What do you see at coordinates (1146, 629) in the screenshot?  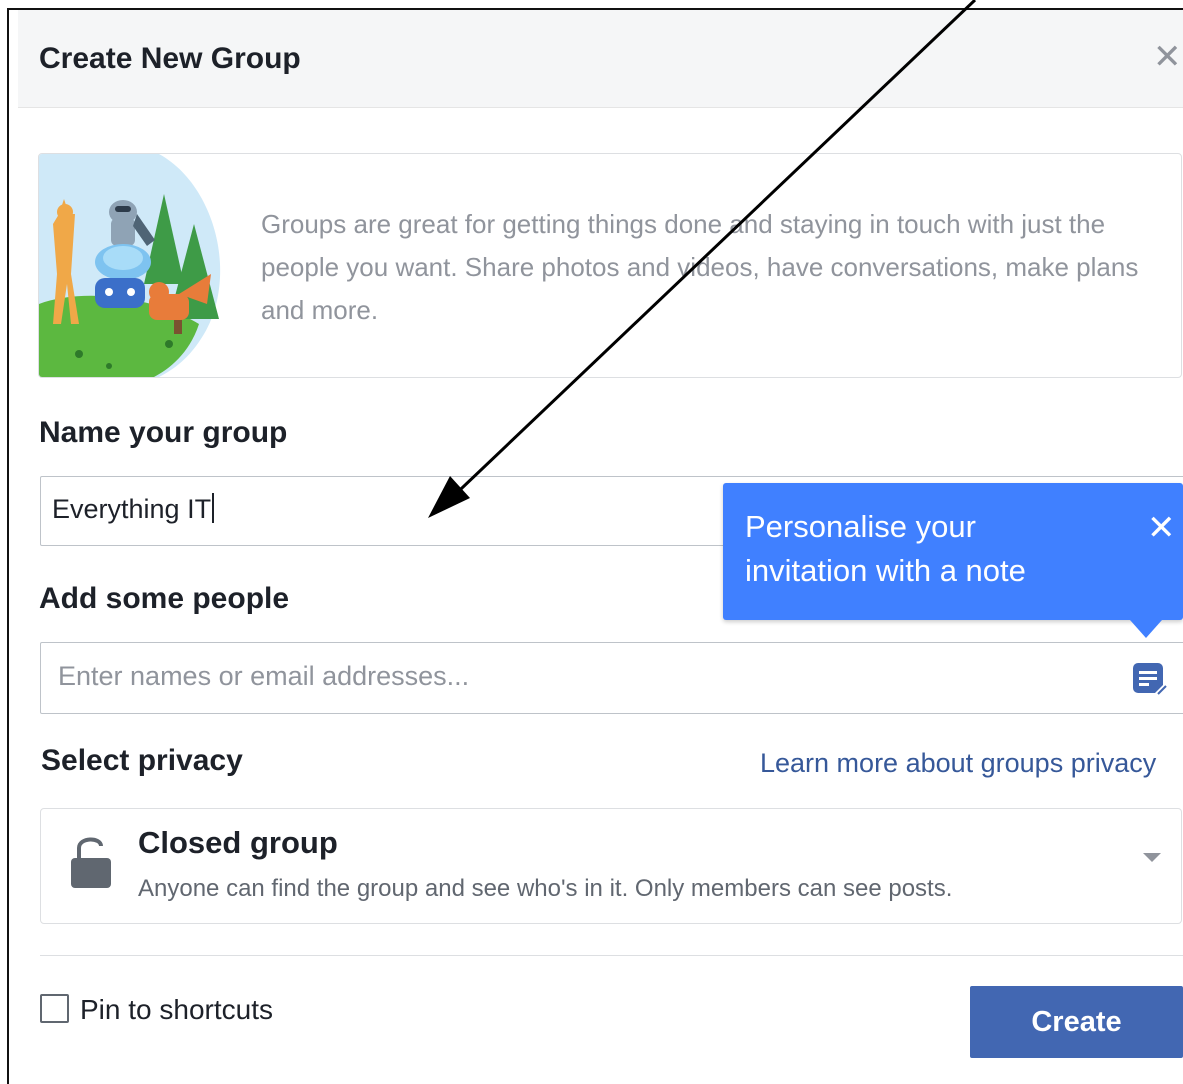 I see `tooltip-arrow` at bounding box center [1146, 629].